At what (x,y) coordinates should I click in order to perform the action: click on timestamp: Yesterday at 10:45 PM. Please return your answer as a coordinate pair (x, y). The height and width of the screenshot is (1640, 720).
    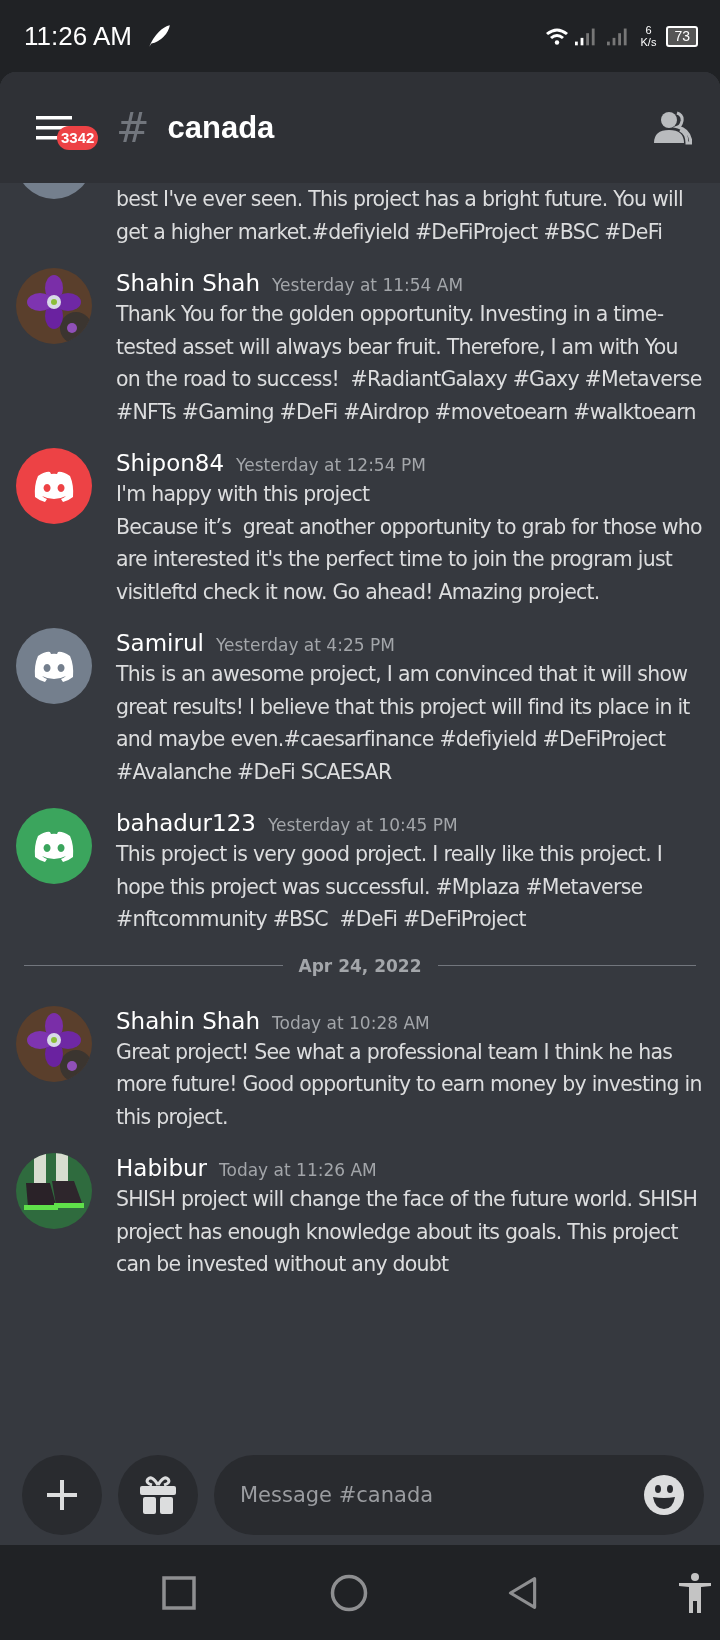
    Looking at the image, I should click on (362, 825).